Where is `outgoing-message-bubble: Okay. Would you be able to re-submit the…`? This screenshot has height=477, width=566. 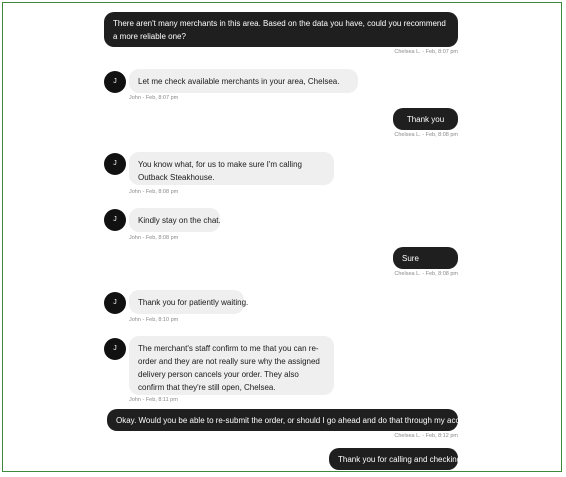 outgoing-message-bubble: Okay. Would you be able to re-submit the… is located at coordinates (293, 420).